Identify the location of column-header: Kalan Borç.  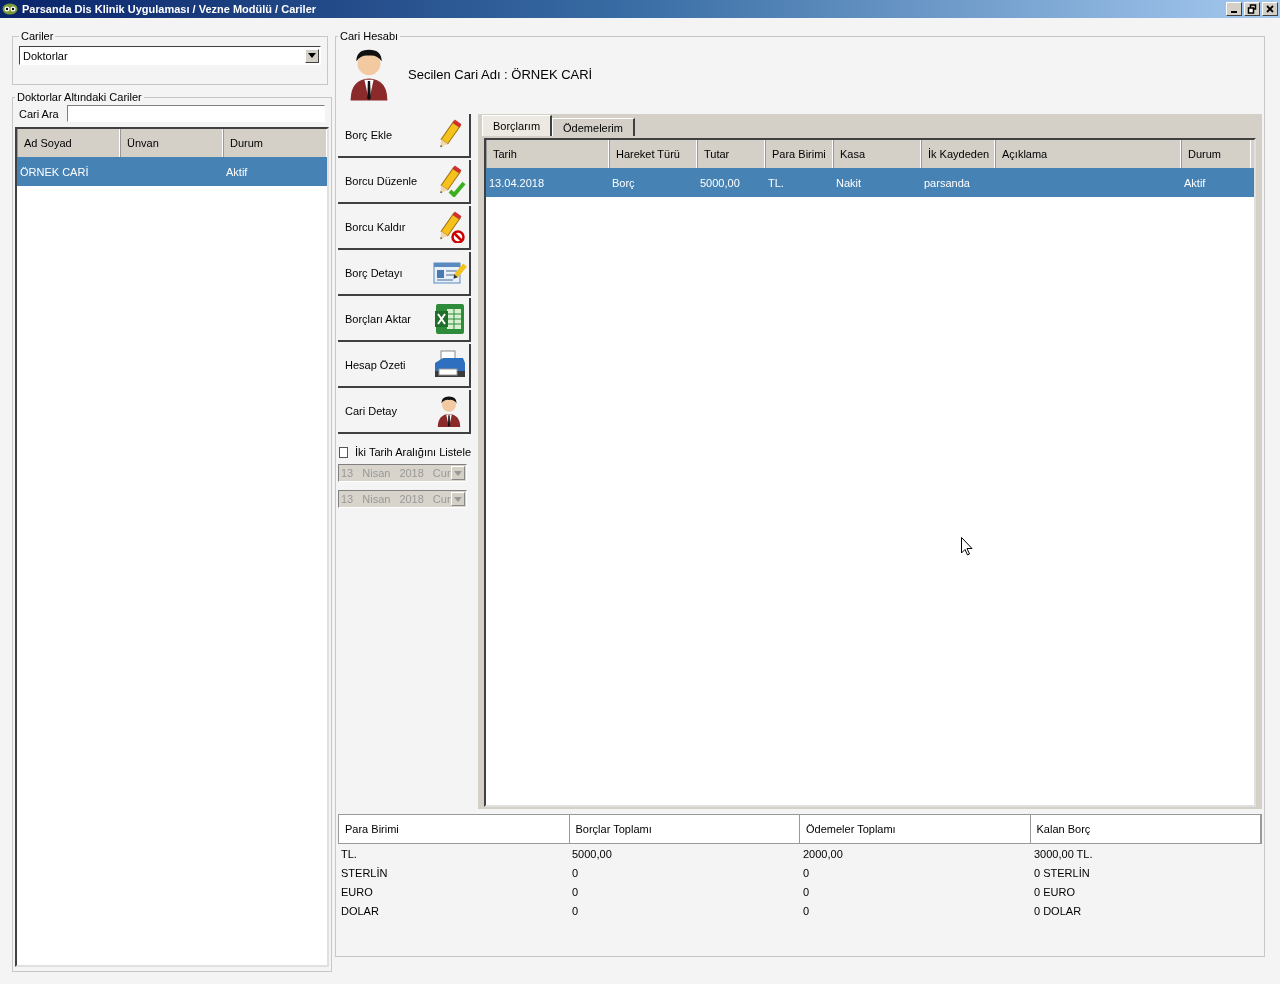
(1145, 829).